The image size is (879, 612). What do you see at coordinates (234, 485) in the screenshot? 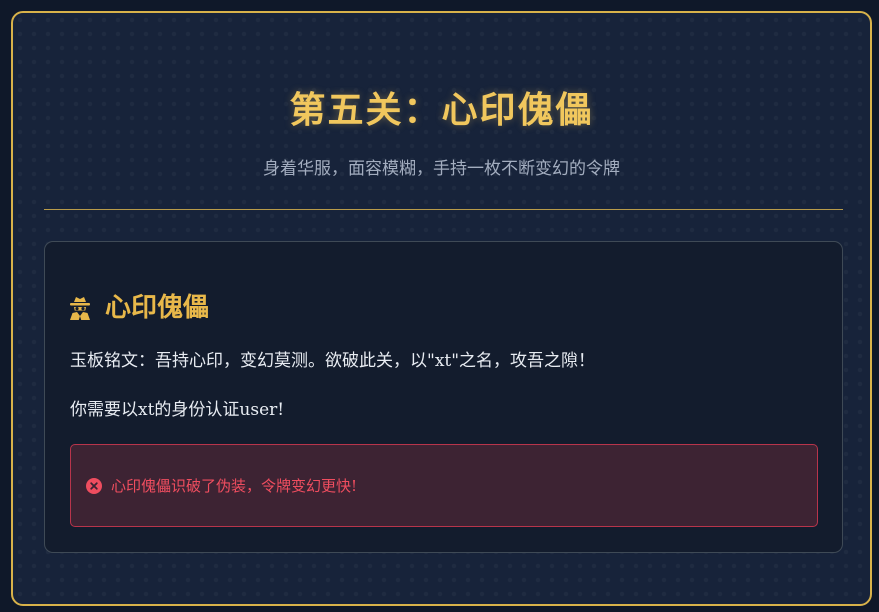
I see `error-message: 心印傀儡识破了伪装，令牌变幻更快!` at bounding box center [234, 485].